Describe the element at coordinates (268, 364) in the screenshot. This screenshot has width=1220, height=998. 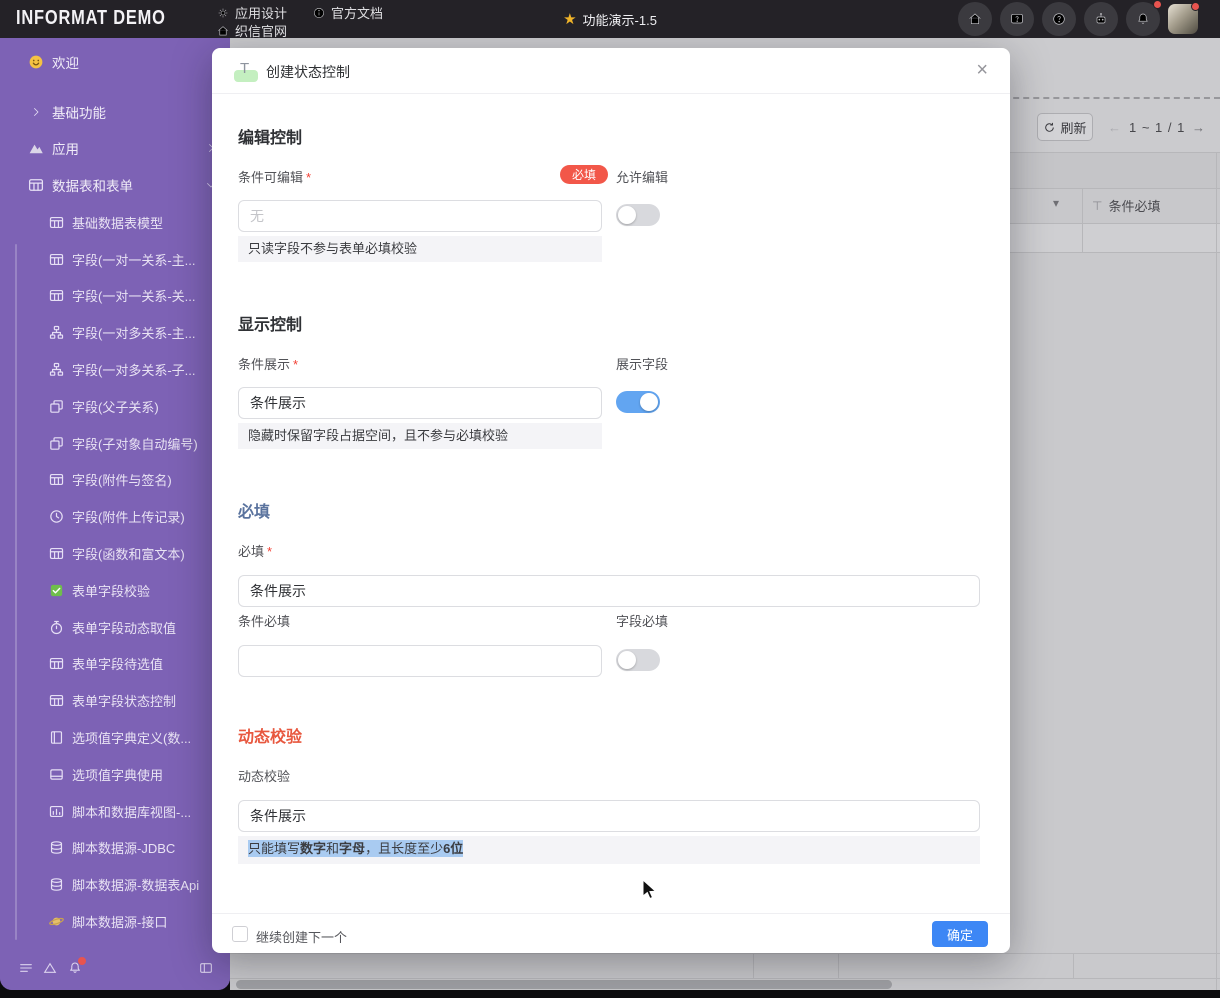
I see `field-label-condition-display: 条件展示 *` at that location.